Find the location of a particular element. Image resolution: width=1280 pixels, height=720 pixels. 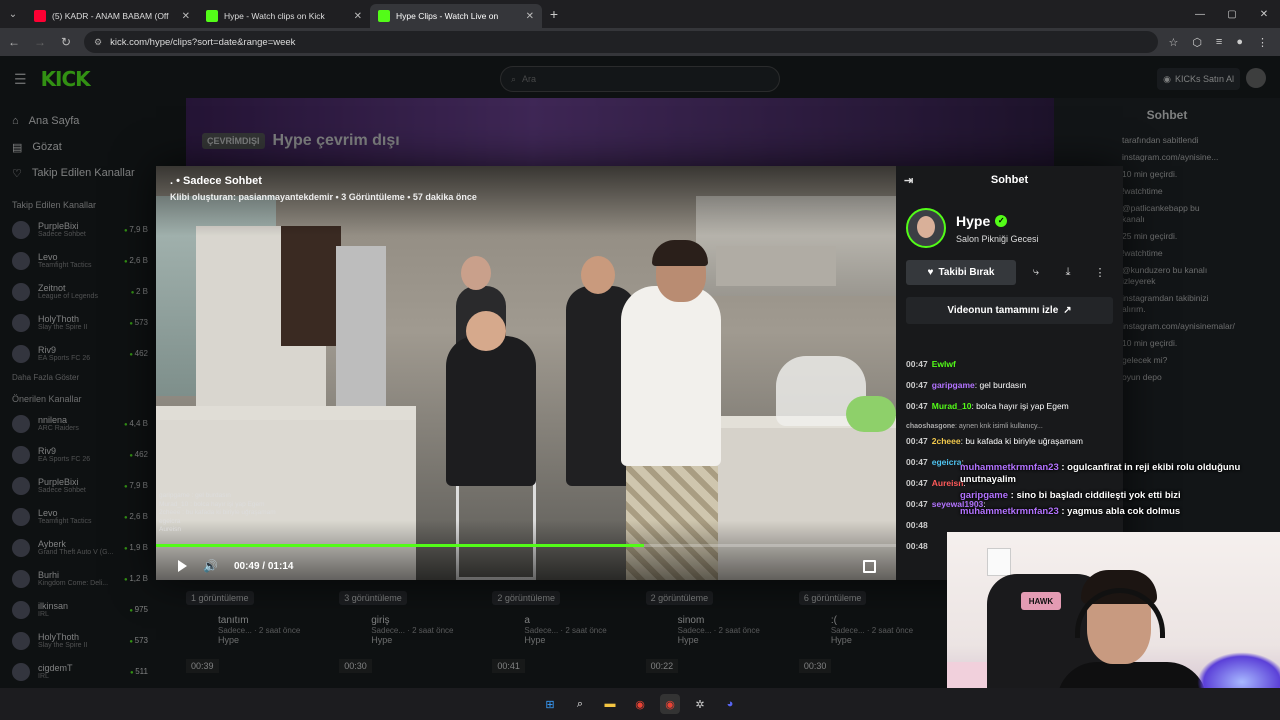

sidebar-channel: BurhiKingdom Come: Deli... 1,2 B is located at coordinates (80, 578).